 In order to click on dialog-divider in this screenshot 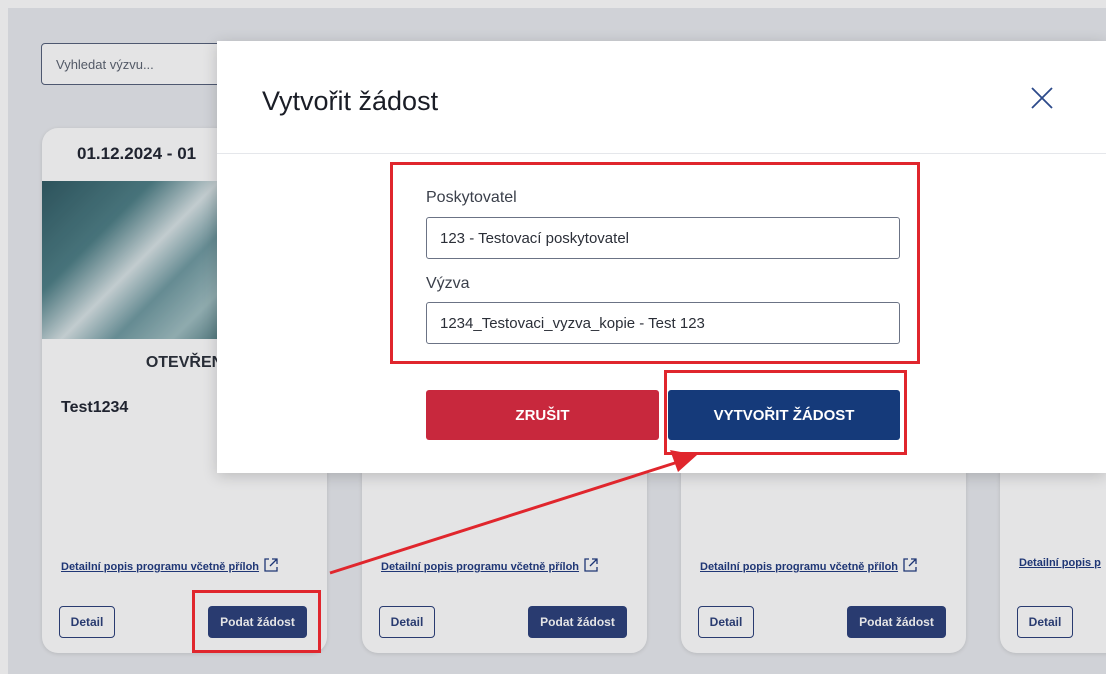, I will do `click(661, 153)`.